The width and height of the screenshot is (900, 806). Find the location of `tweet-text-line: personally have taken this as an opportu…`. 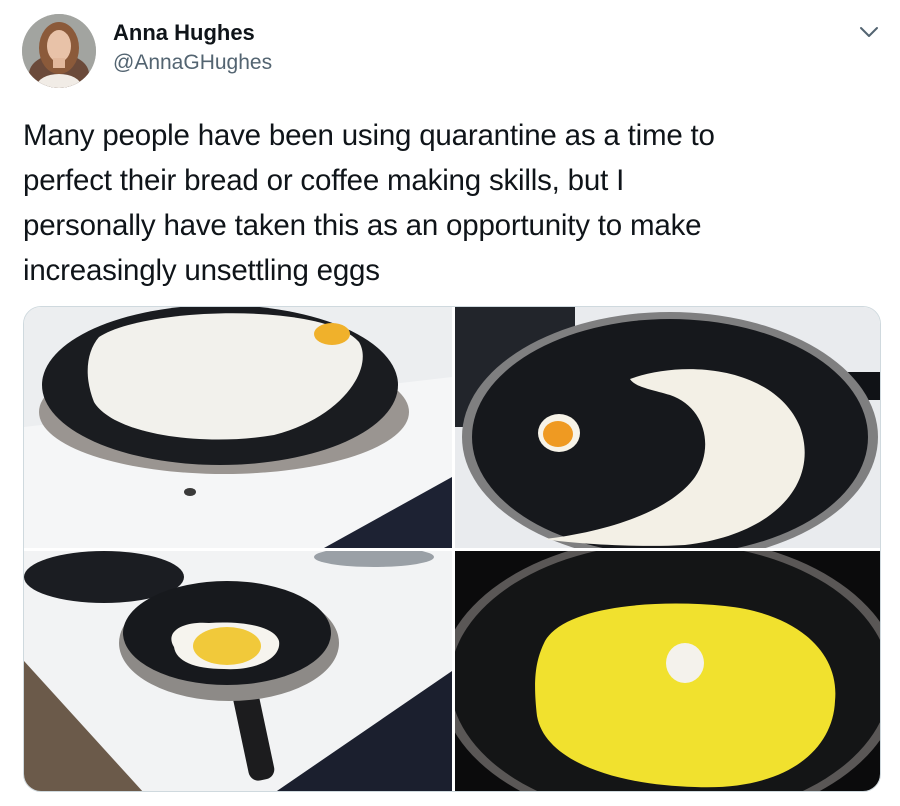

tweet-text-line: personally have taken this as an opportu… is located at coordinates (362, 225).